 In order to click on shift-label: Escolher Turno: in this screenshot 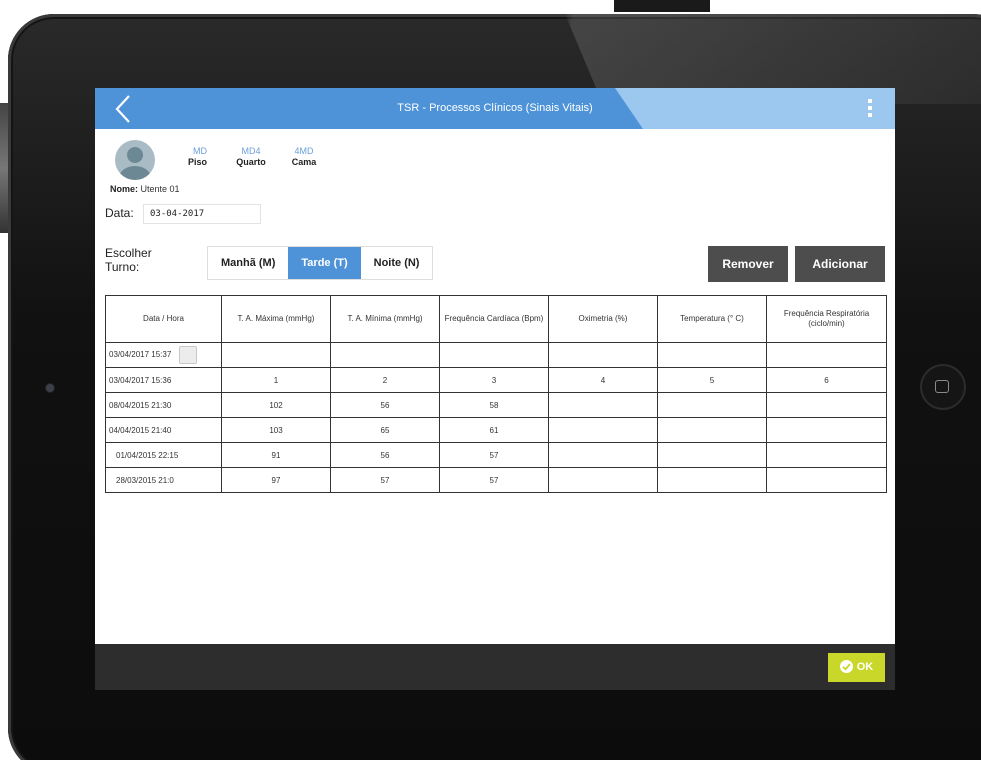, I will do `click(128, 260)`.